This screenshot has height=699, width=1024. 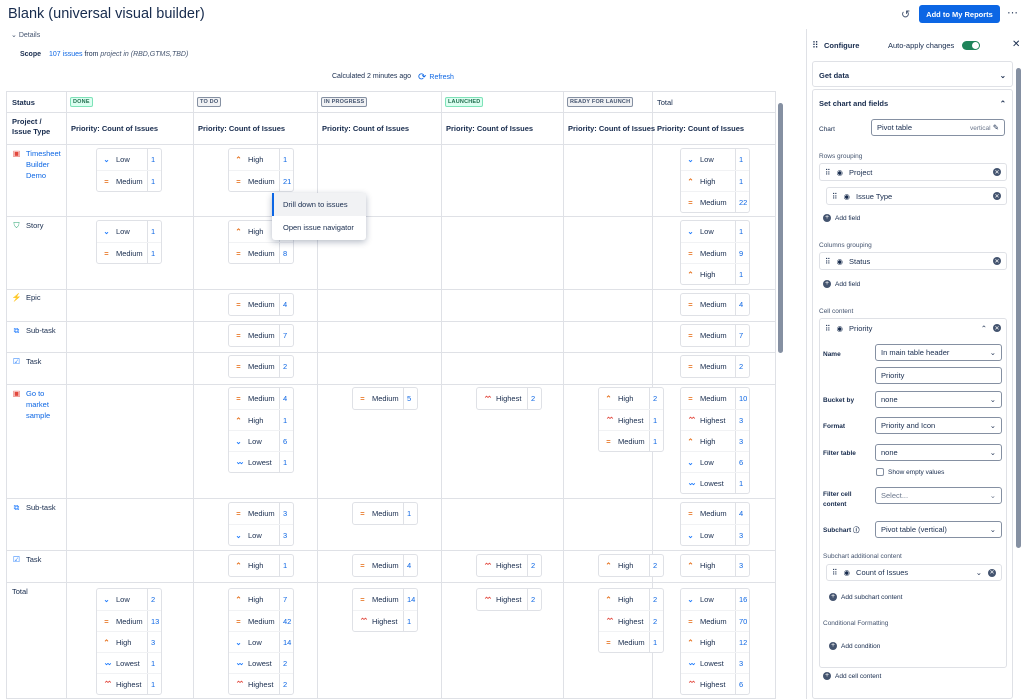 What do you see at coordinates (742, 253) in the screenshot?
I see `issue-count-link: 9` at bounding box center [742, 253].